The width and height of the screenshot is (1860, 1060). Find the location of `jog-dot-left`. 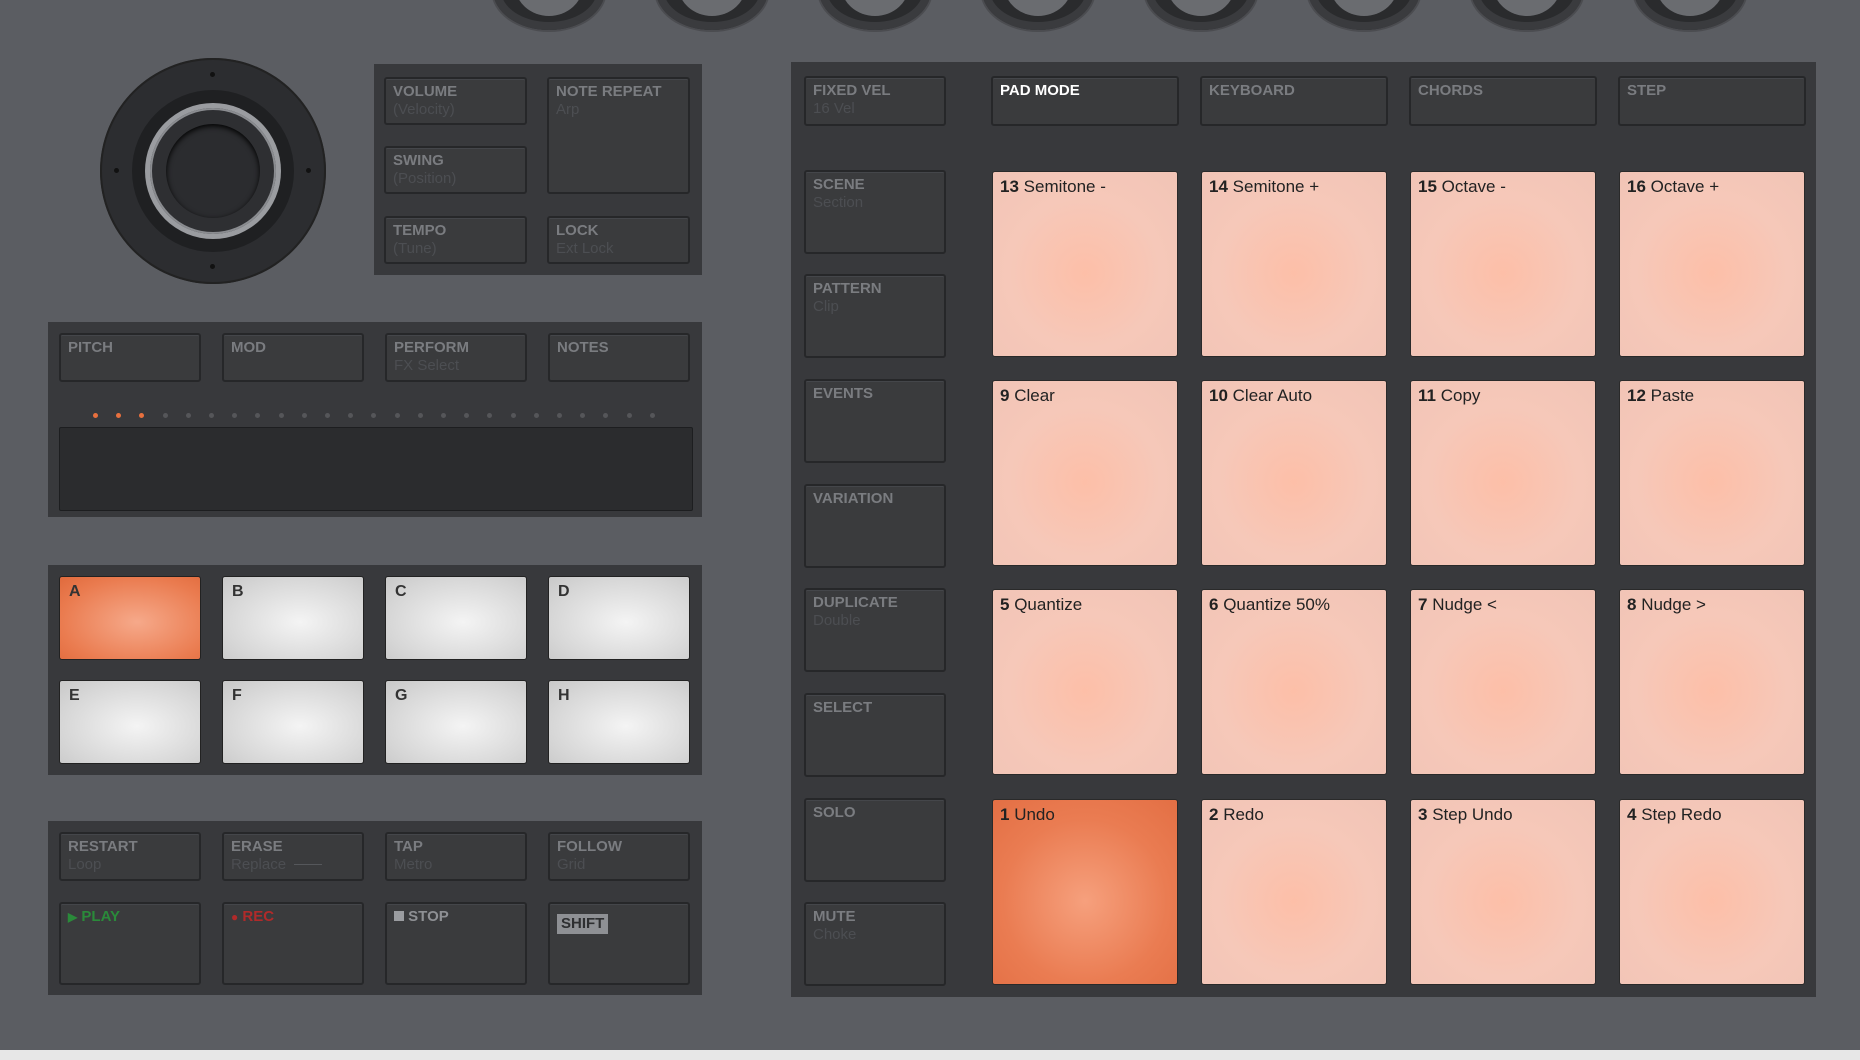

jog-dot-left is located at coordinates (116, 170).